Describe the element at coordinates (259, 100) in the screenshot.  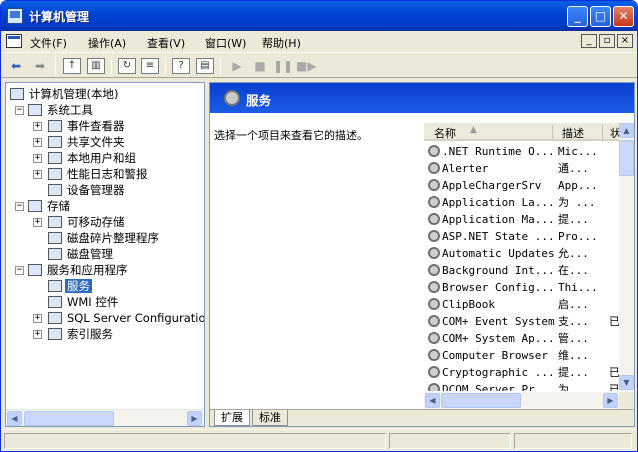
I see `details-title: 服务` at that location.